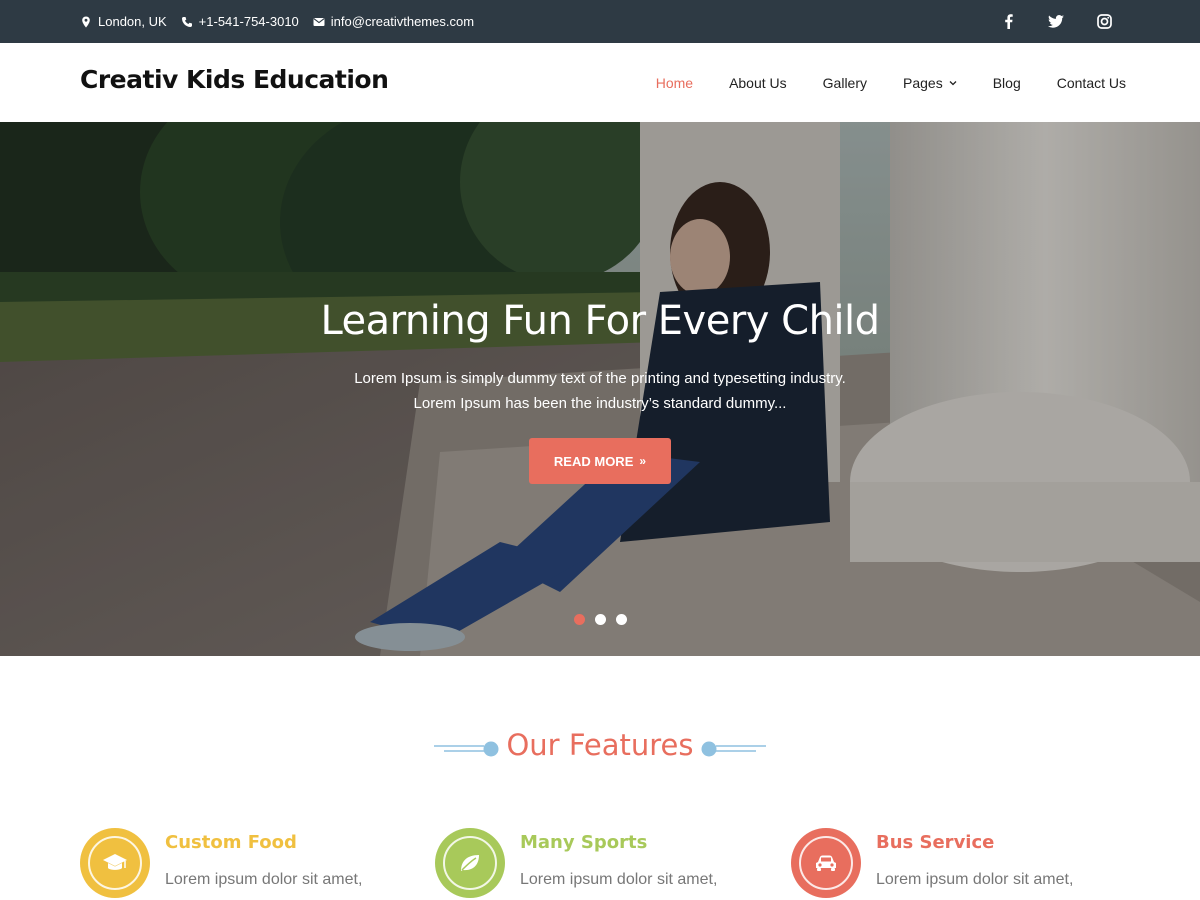 The image size is (1200, 900). Describe the element at coordinates (600, 745) in the screenshot. I see `features-title: Our Features` at that location.